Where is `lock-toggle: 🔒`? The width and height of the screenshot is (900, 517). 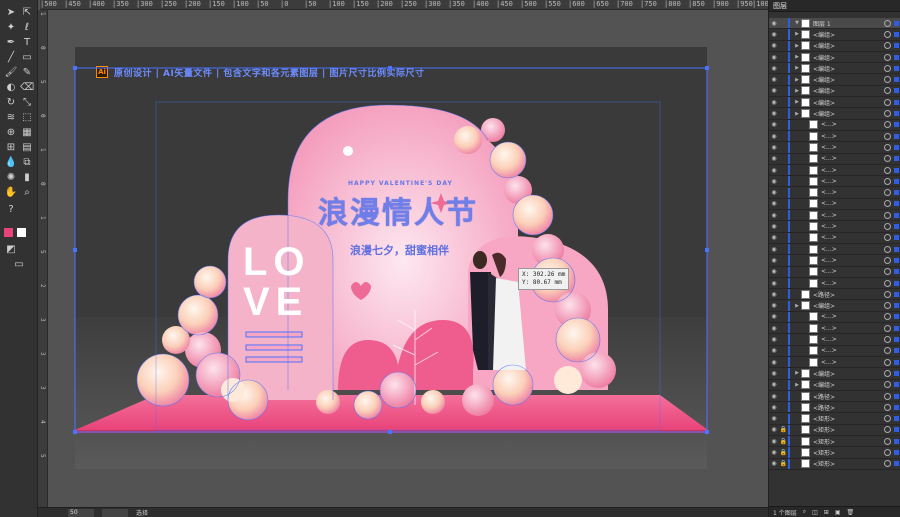
lock-toggle: 🔒 is located at coordinates (783, 441).